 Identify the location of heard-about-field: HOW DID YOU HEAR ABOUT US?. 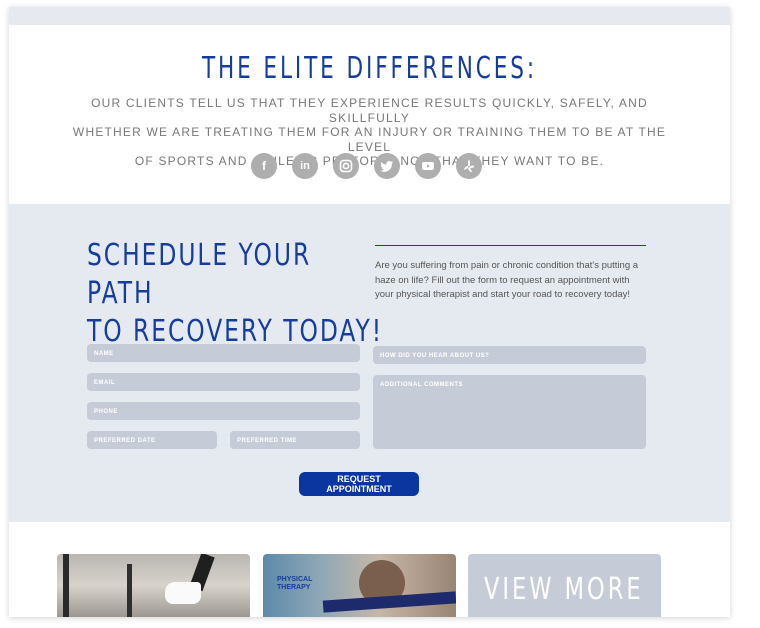
(509, 355).